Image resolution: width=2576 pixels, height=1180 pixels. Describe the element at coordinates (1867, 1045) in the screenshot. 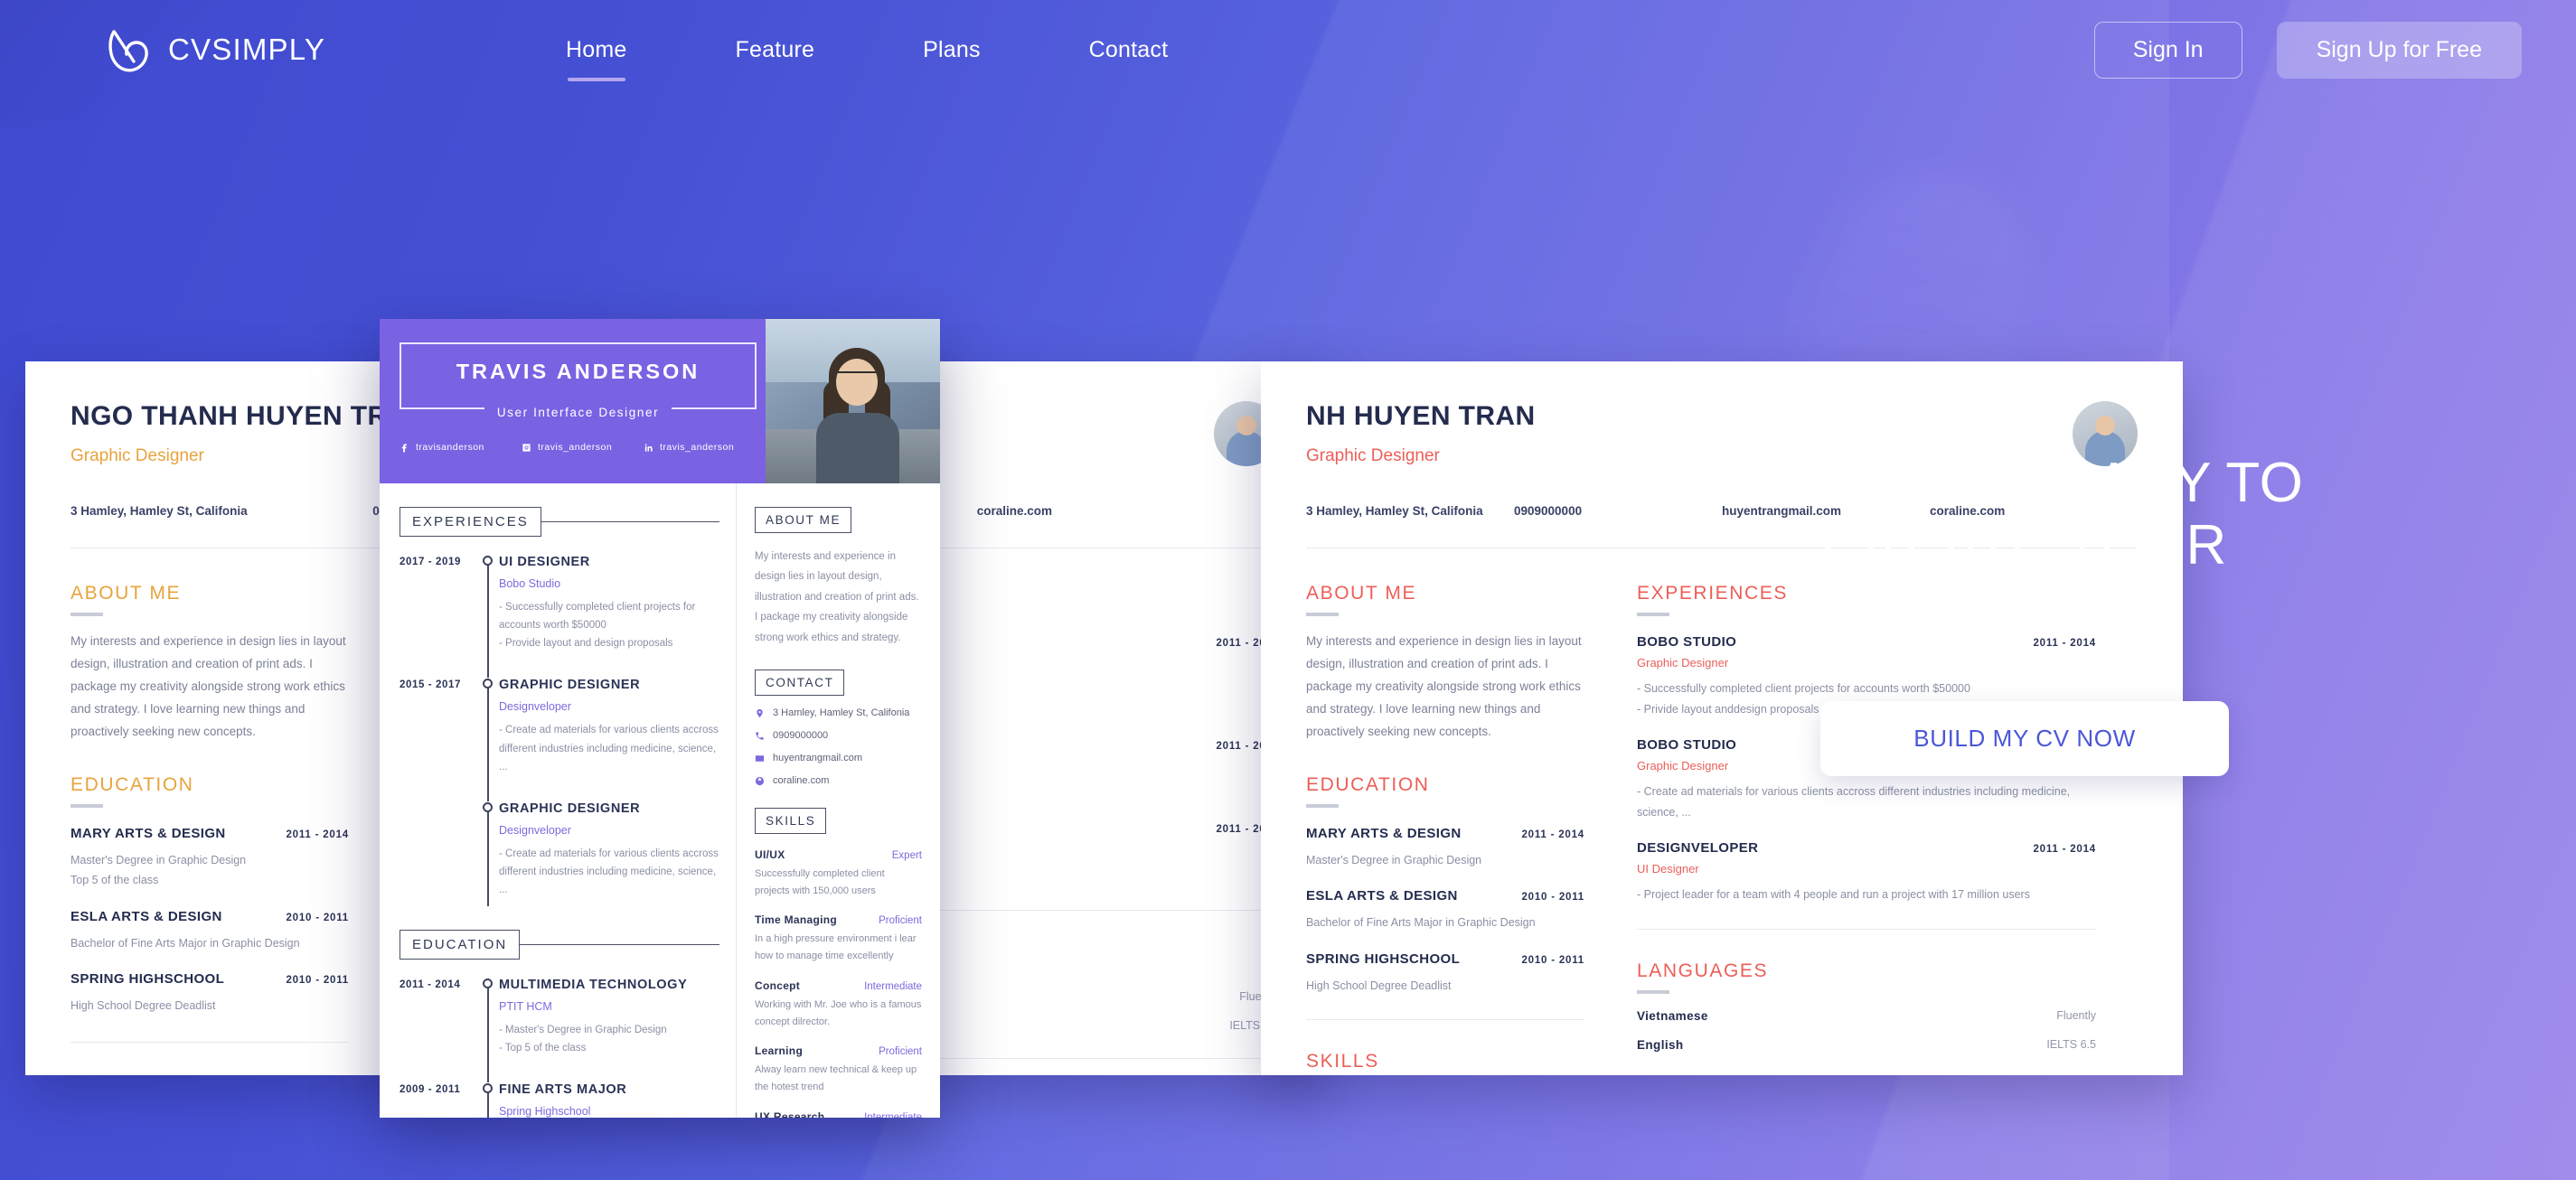

I see `list-item: English IELTS 6.5` at that location.